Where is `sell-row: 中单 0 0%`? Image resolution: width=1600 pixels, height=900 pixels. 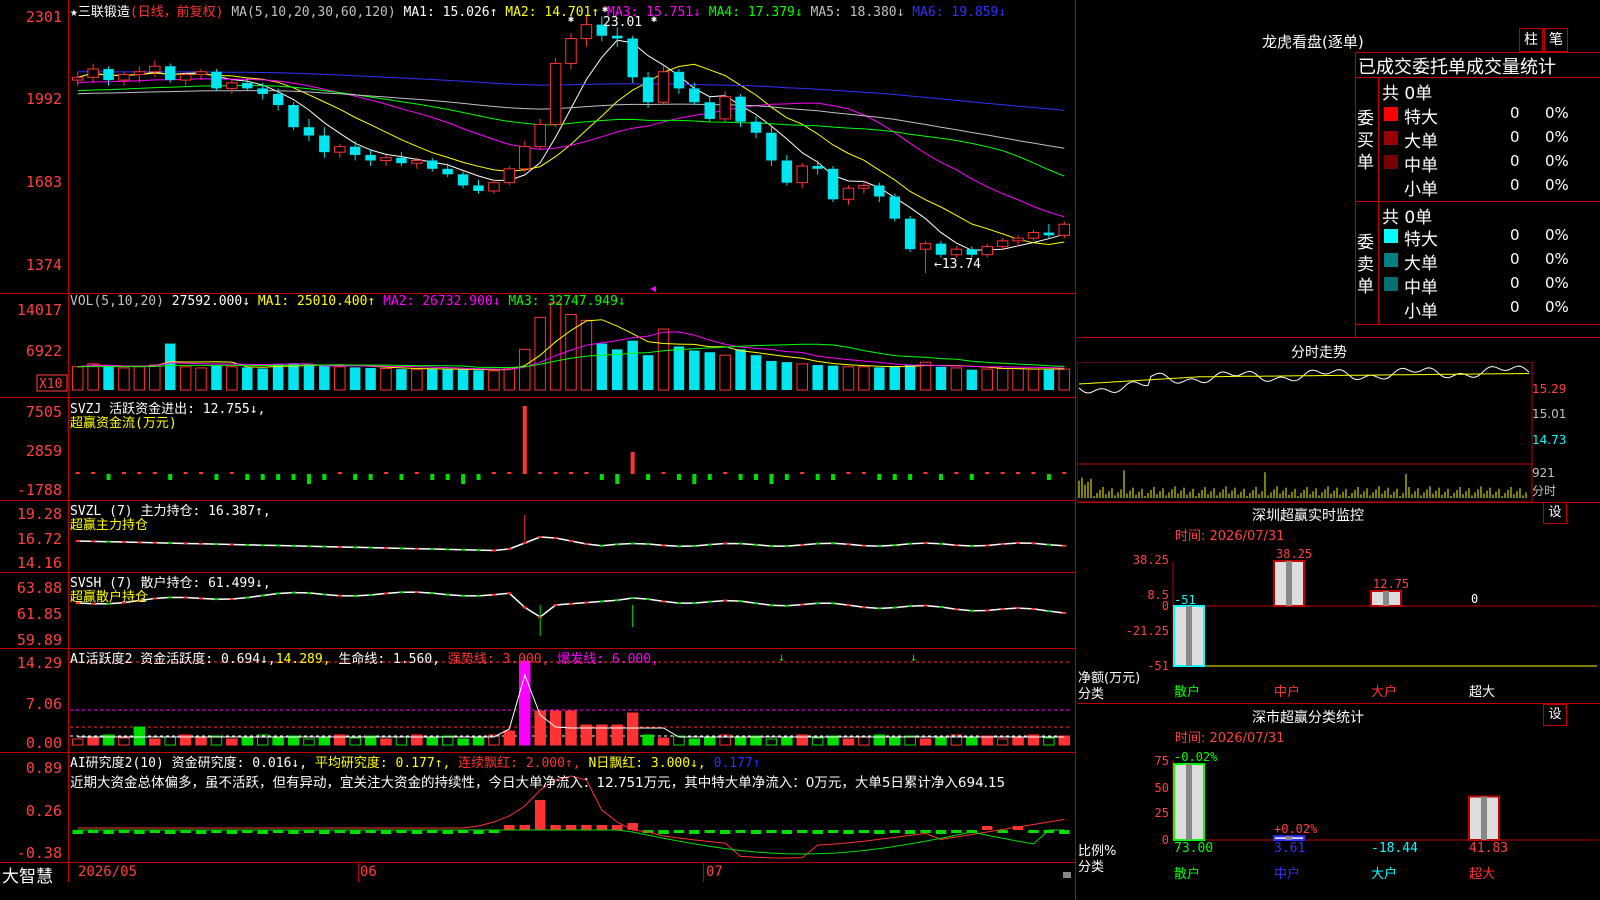
sell-row: 中单 0 0% is located at coordinates (1490, 285).